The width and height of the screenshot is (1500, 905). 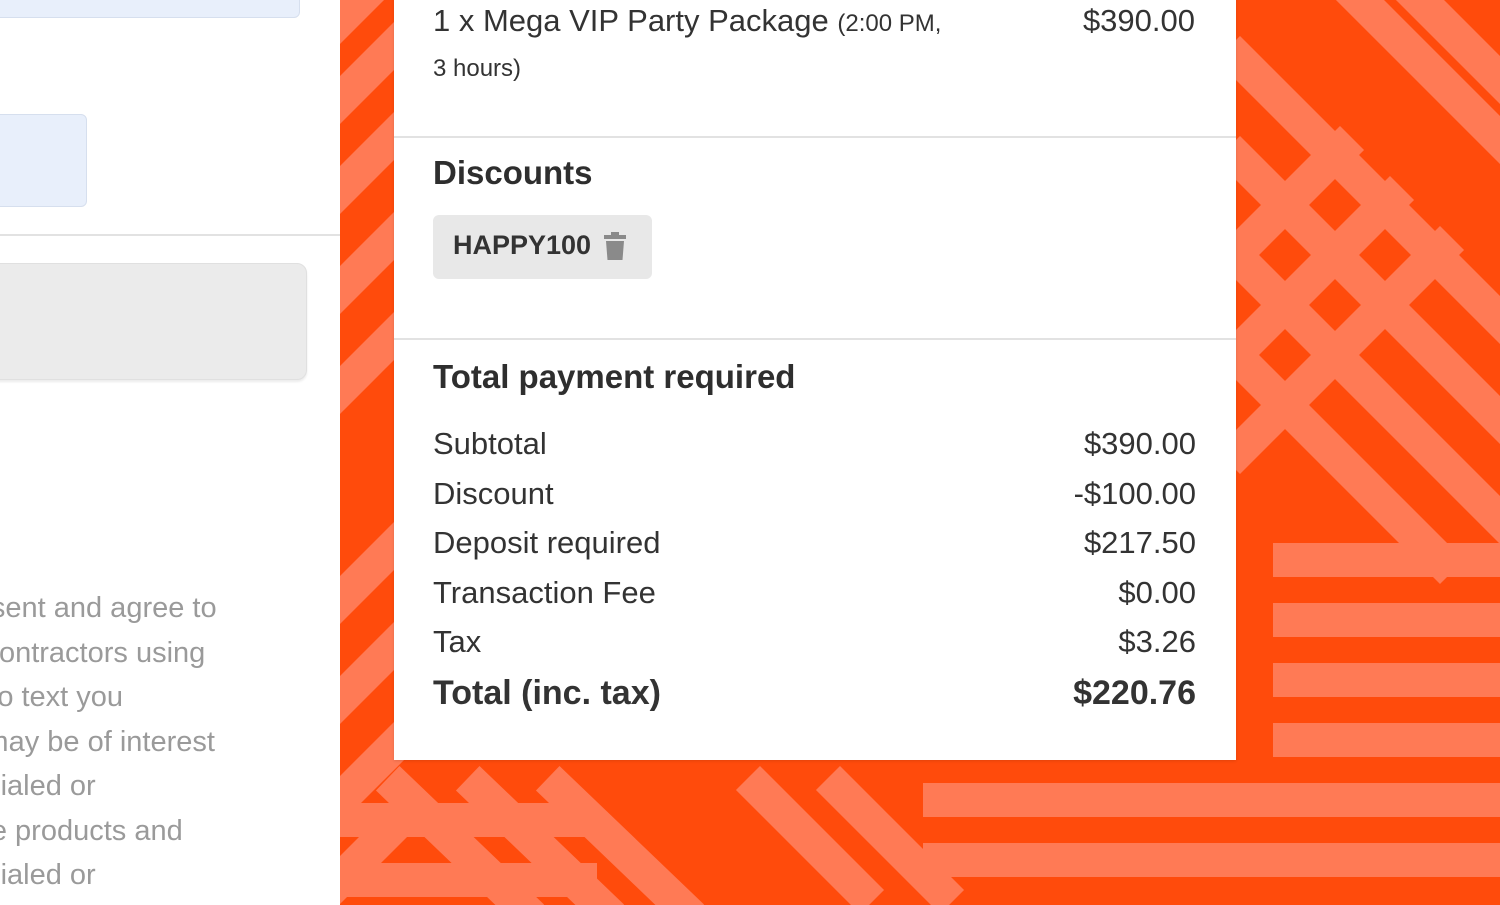 I want to click on deposit-row: Deposit required $217.50, so click(x=814, y=550).